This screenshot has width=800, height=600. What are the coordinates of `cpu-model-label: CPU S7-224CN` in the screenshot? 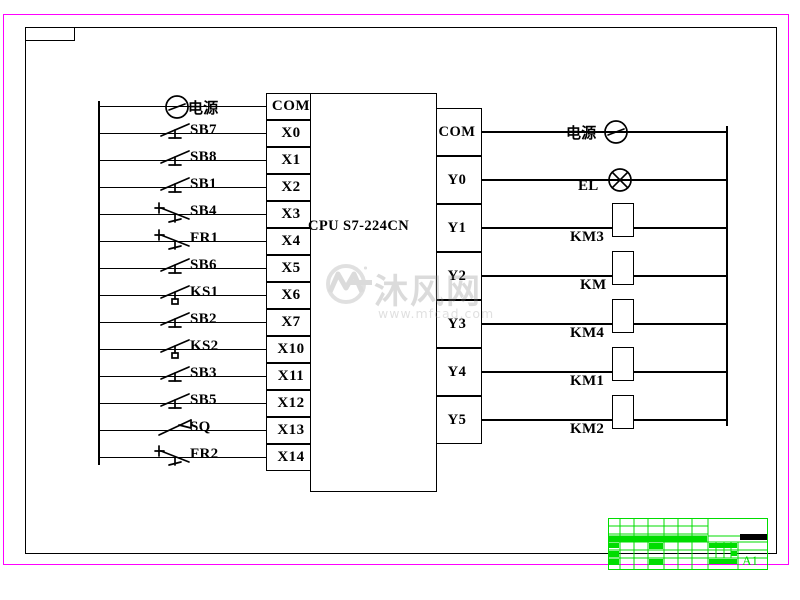 It's located at (359, 226).